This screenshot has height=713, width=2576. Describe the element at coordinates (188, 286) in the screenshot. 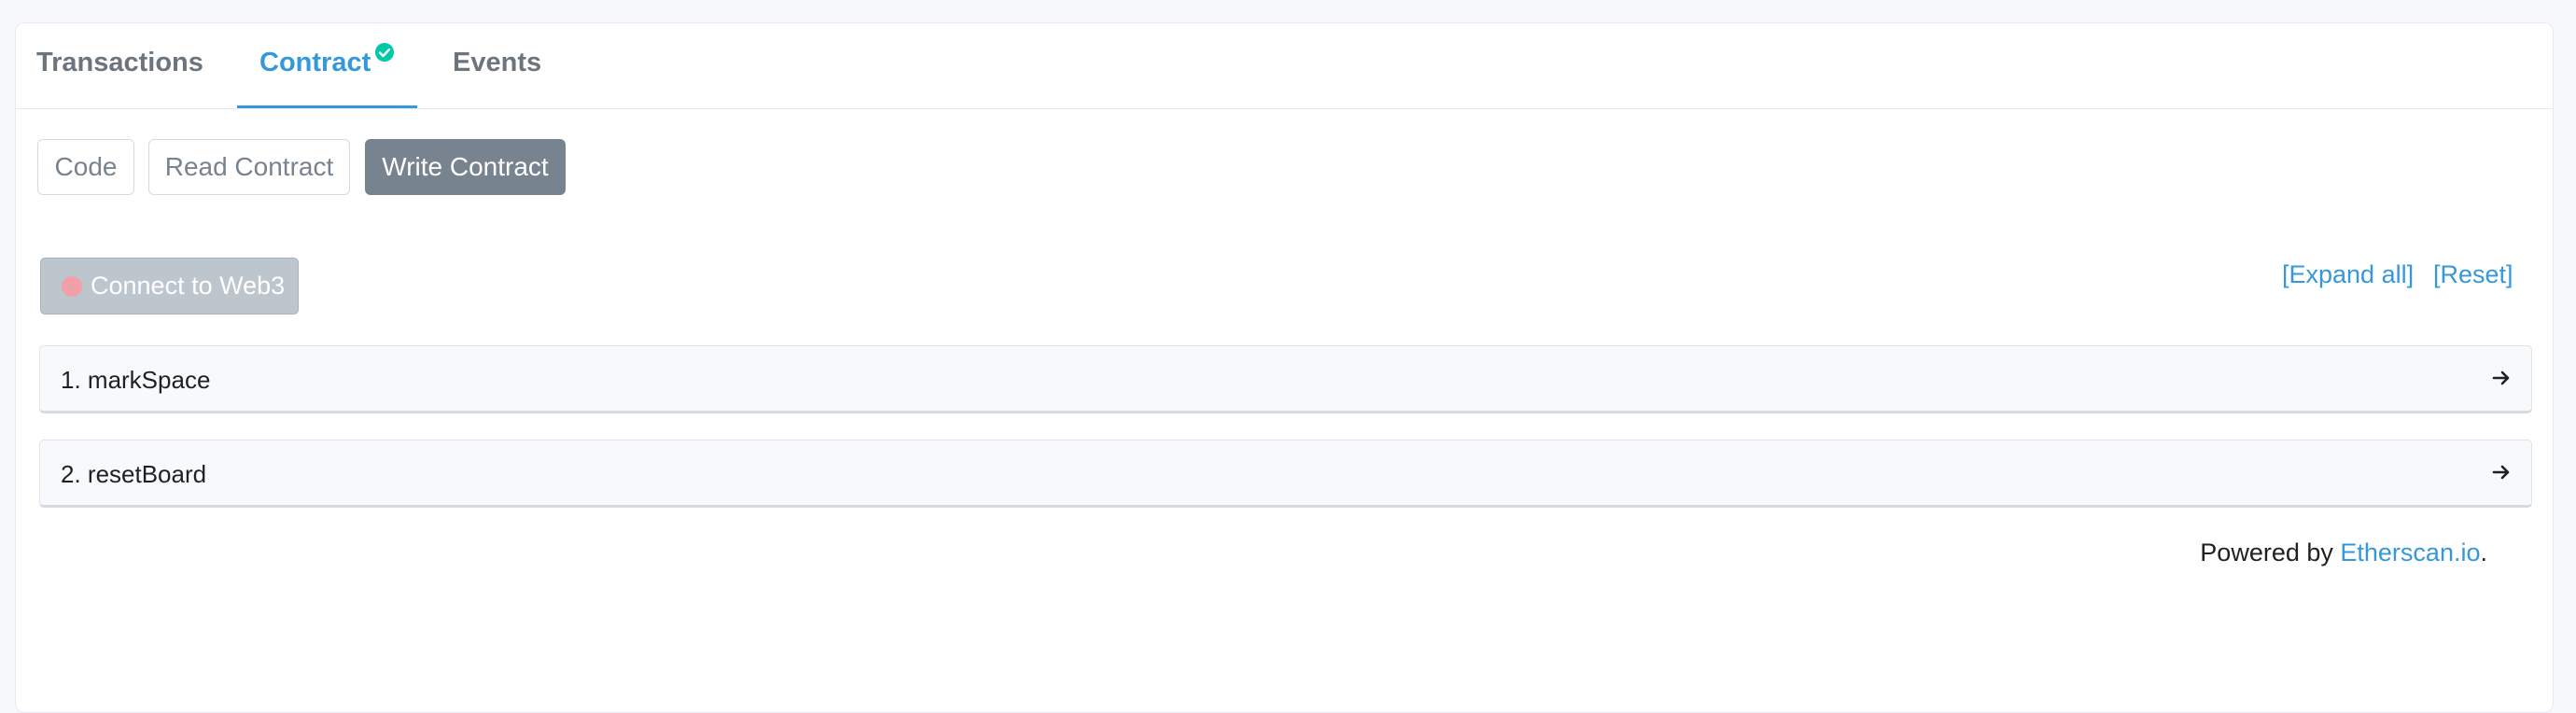

I see `connect-web3-label: Connect to Web3` at that location.